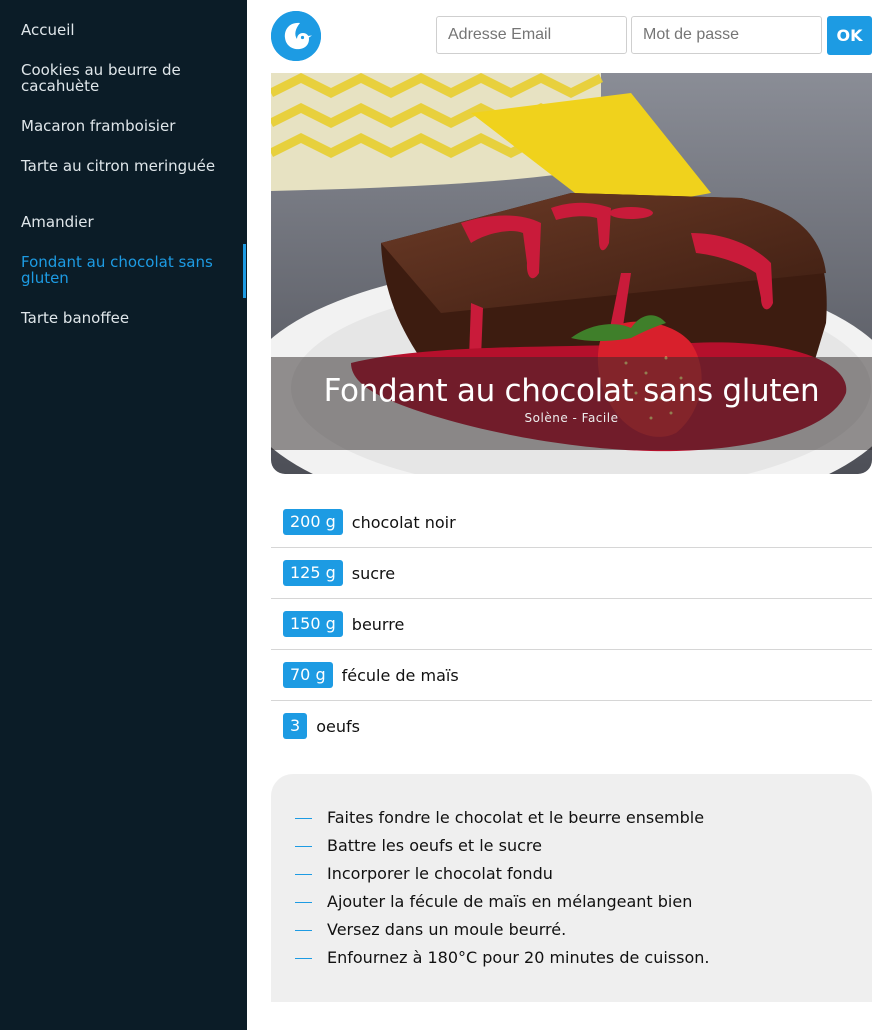 The width and height of the screenshot is (896, 1030). I want to click on sidebar-item-tarte-citron: Tarte au citron meringuée, so click(121, 166).